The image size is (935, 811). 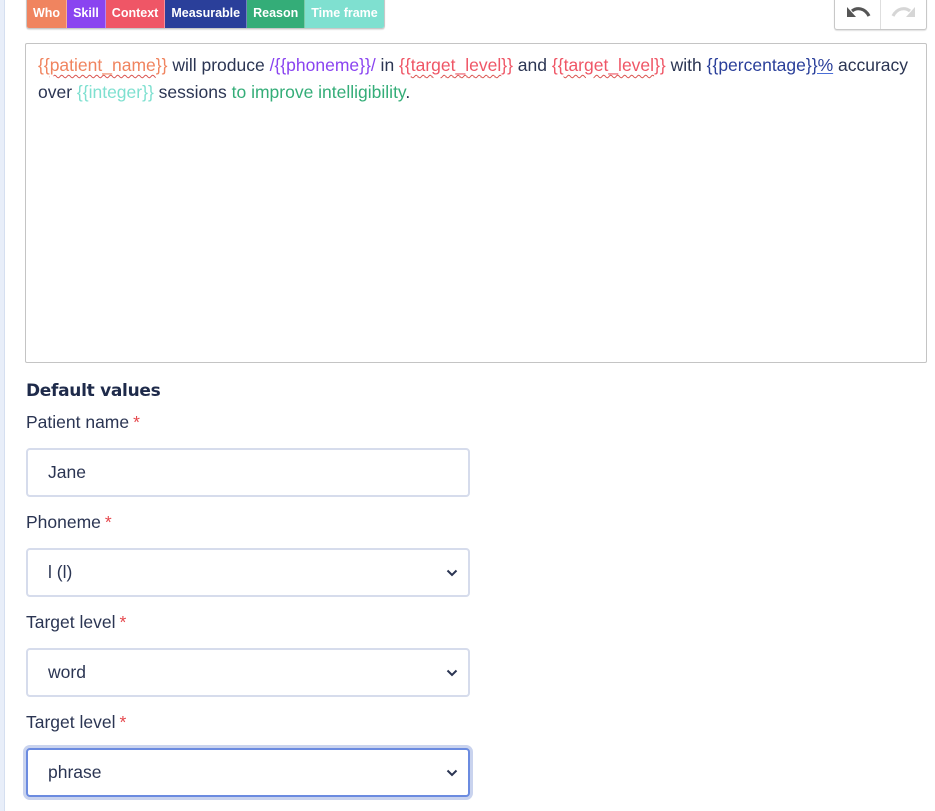 What do you see at coordinates (115, 92) in the screenshot?
I see `text-segment: {{integer}}` at bounding box center [115, 92].